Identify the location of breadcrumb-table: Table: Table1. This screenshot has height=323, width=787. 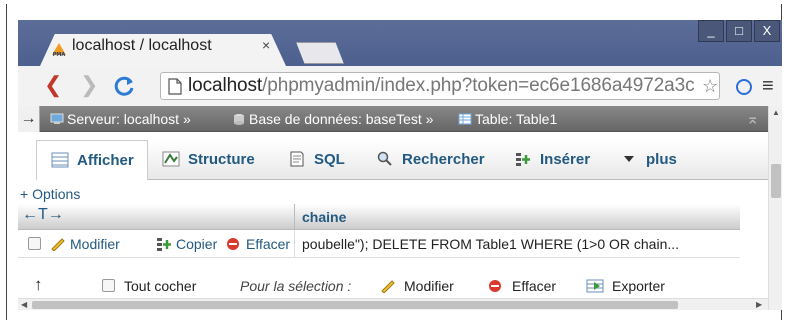
(507, 119).